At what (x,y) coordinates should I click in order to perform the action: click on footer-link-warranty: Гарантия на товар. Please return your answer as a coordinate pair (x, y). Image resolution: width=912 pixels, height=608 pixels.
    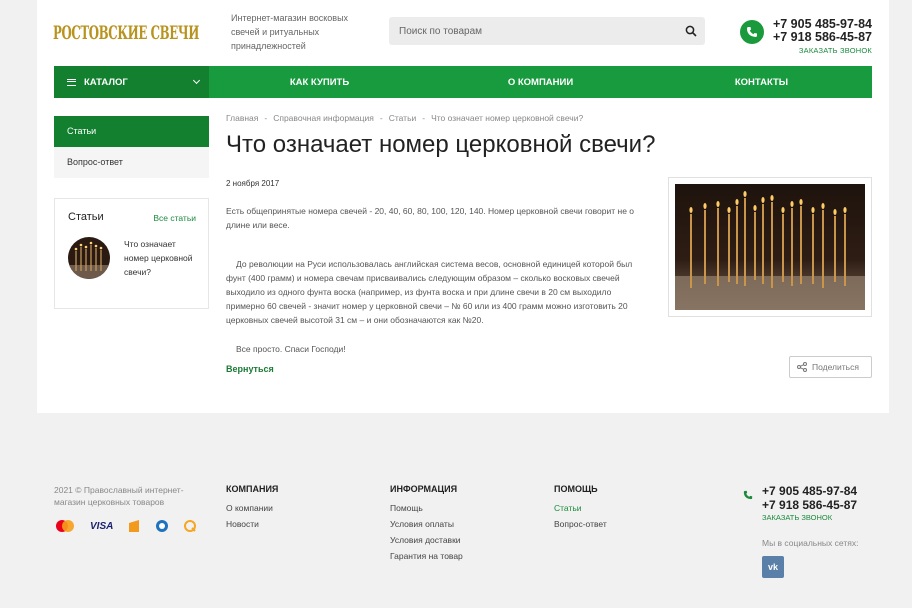
    Looking at the image, I should click on (426, 556).